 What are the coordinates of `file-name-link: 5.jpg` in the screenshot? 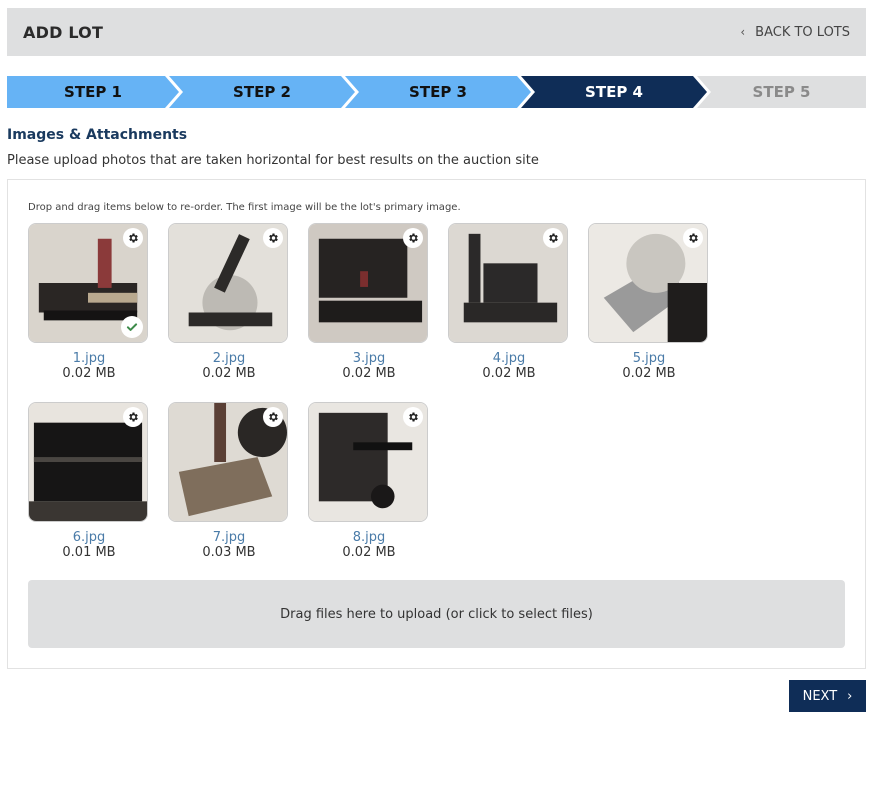 It's located at (649, 358).